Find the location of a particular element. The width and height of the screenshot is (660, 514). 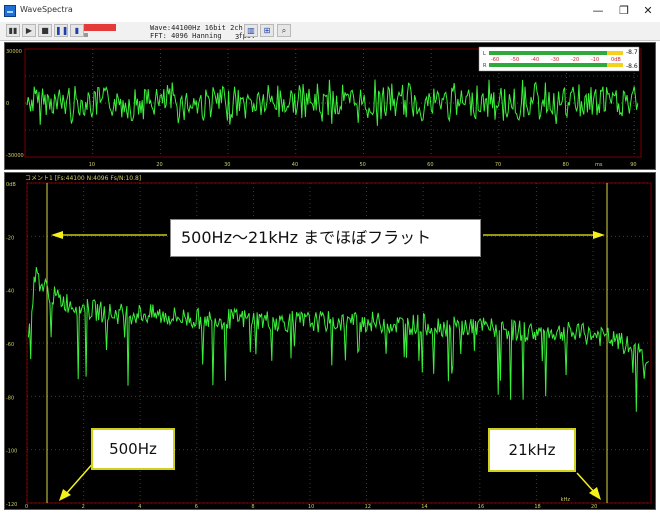

annotation-500hz: 500Hz is located at coordinates (133, 449).